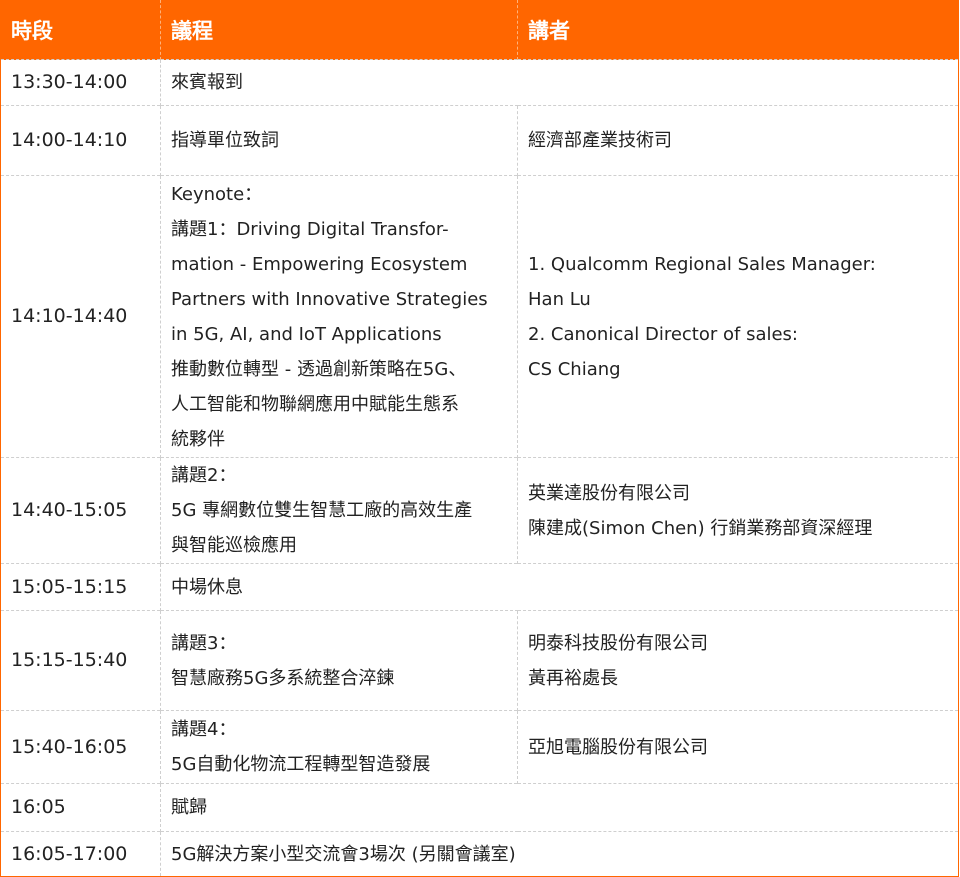  Describe the element at coordinates (310, 229) in the screenshot. I see `agenda-line: 講題1：Driving Digital Transfor-` at that location.